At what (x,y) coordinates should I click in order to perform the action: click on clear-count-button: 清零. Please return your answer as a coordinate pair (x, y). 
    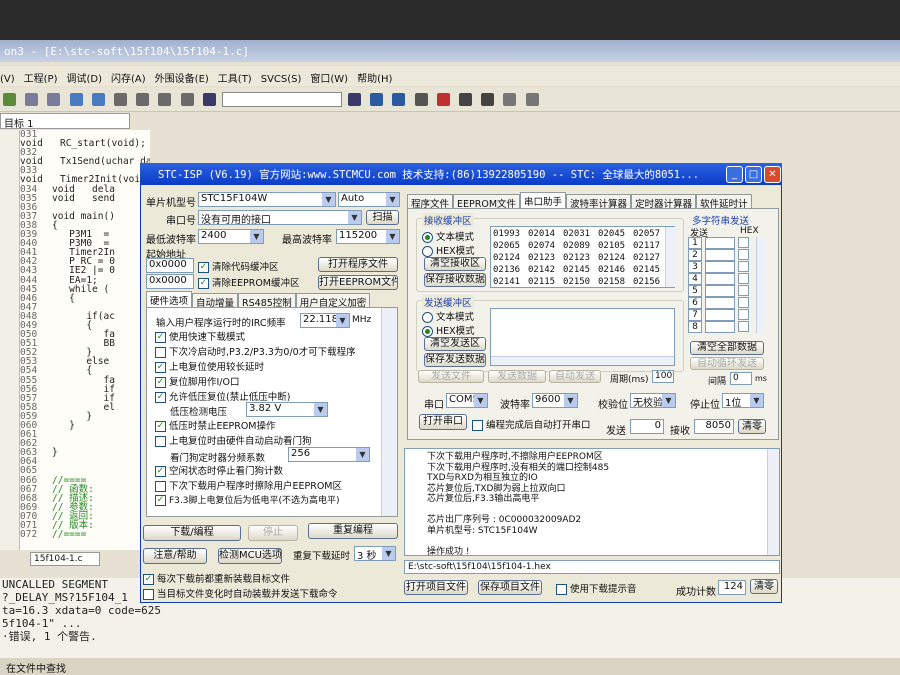
    Looking at the image, I should click on (752, 426).